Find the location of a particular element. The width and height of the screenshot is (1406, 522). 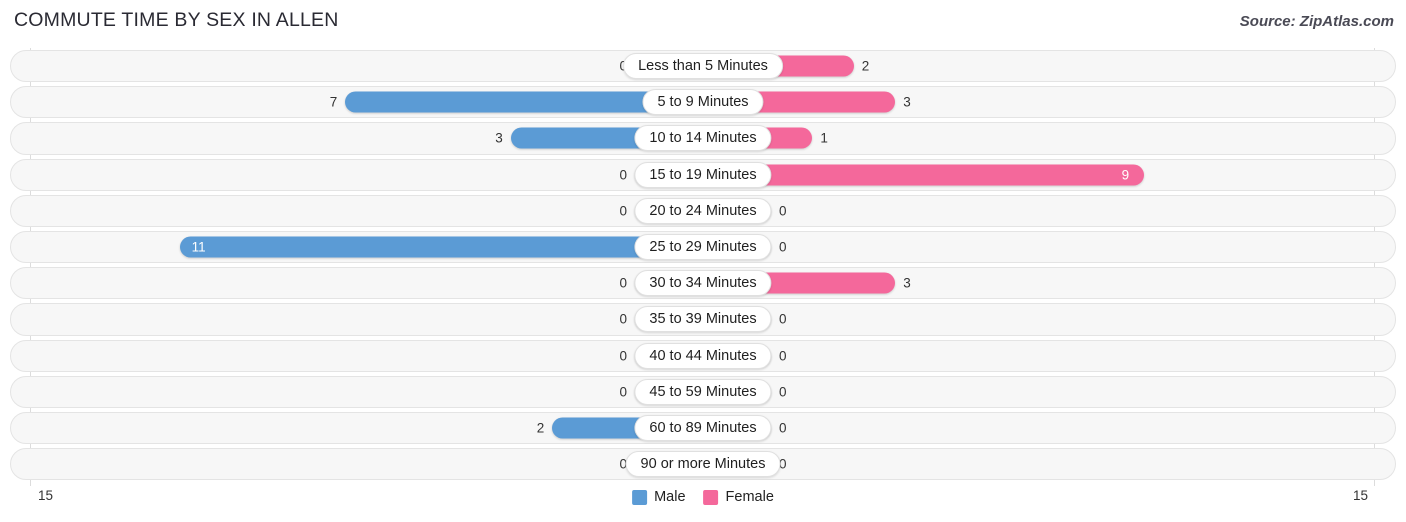

value-label-male: 2 is located at coordinates (540, 428).